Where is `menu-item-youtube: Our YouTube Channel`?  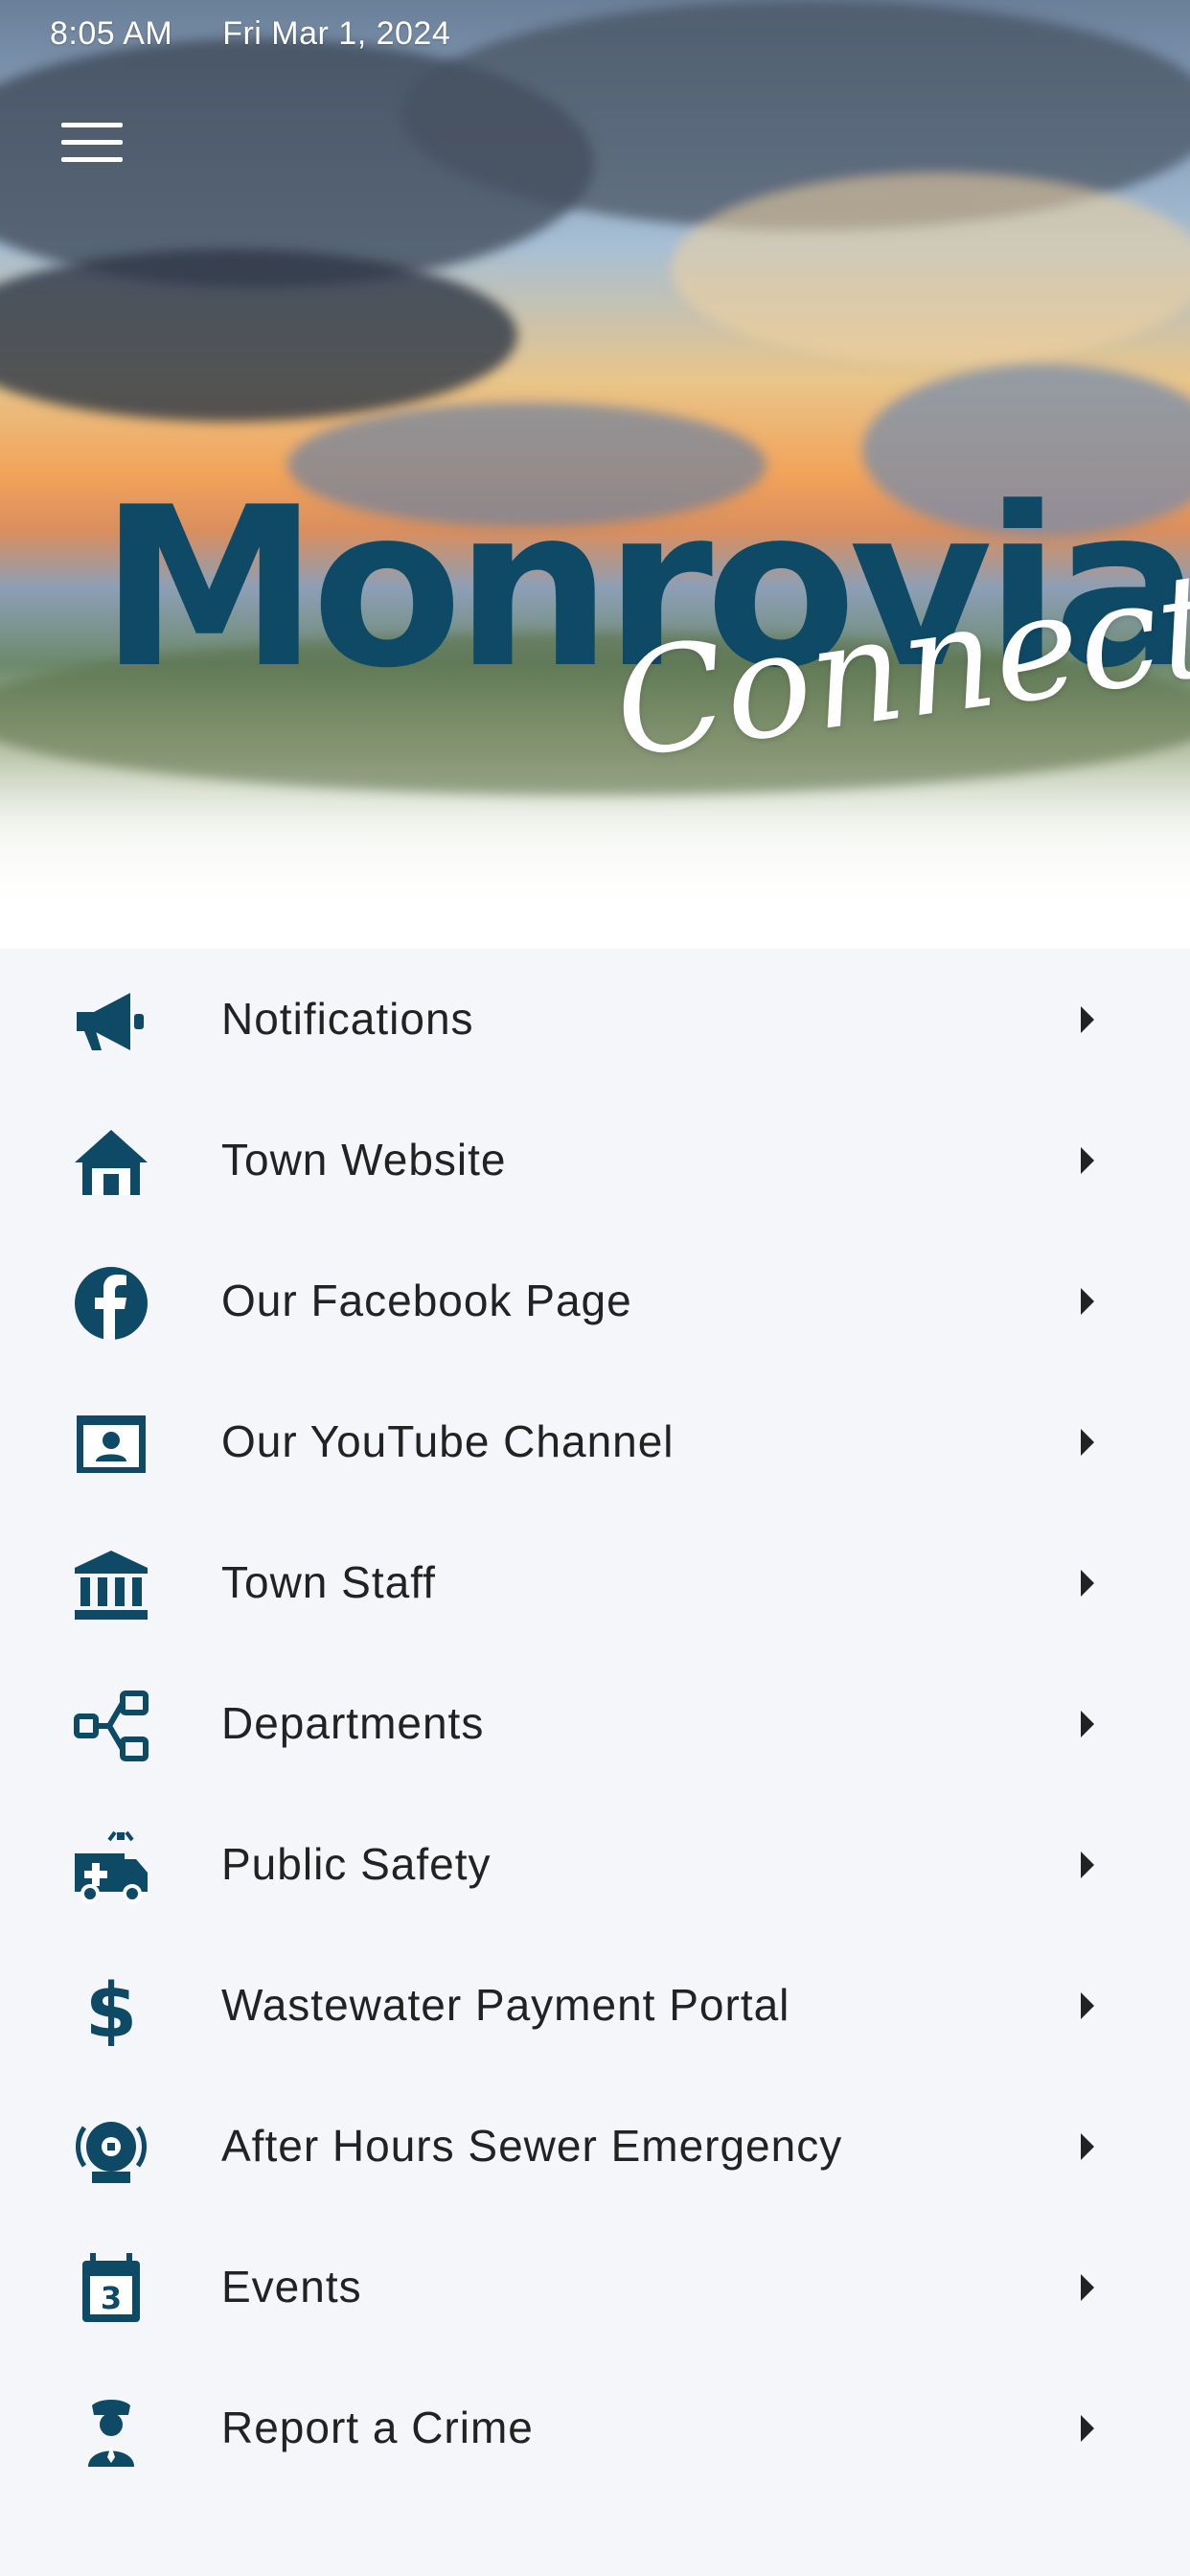
menu-item-youtube: Our YouTube Channel is located at coordinates (595, 1441).